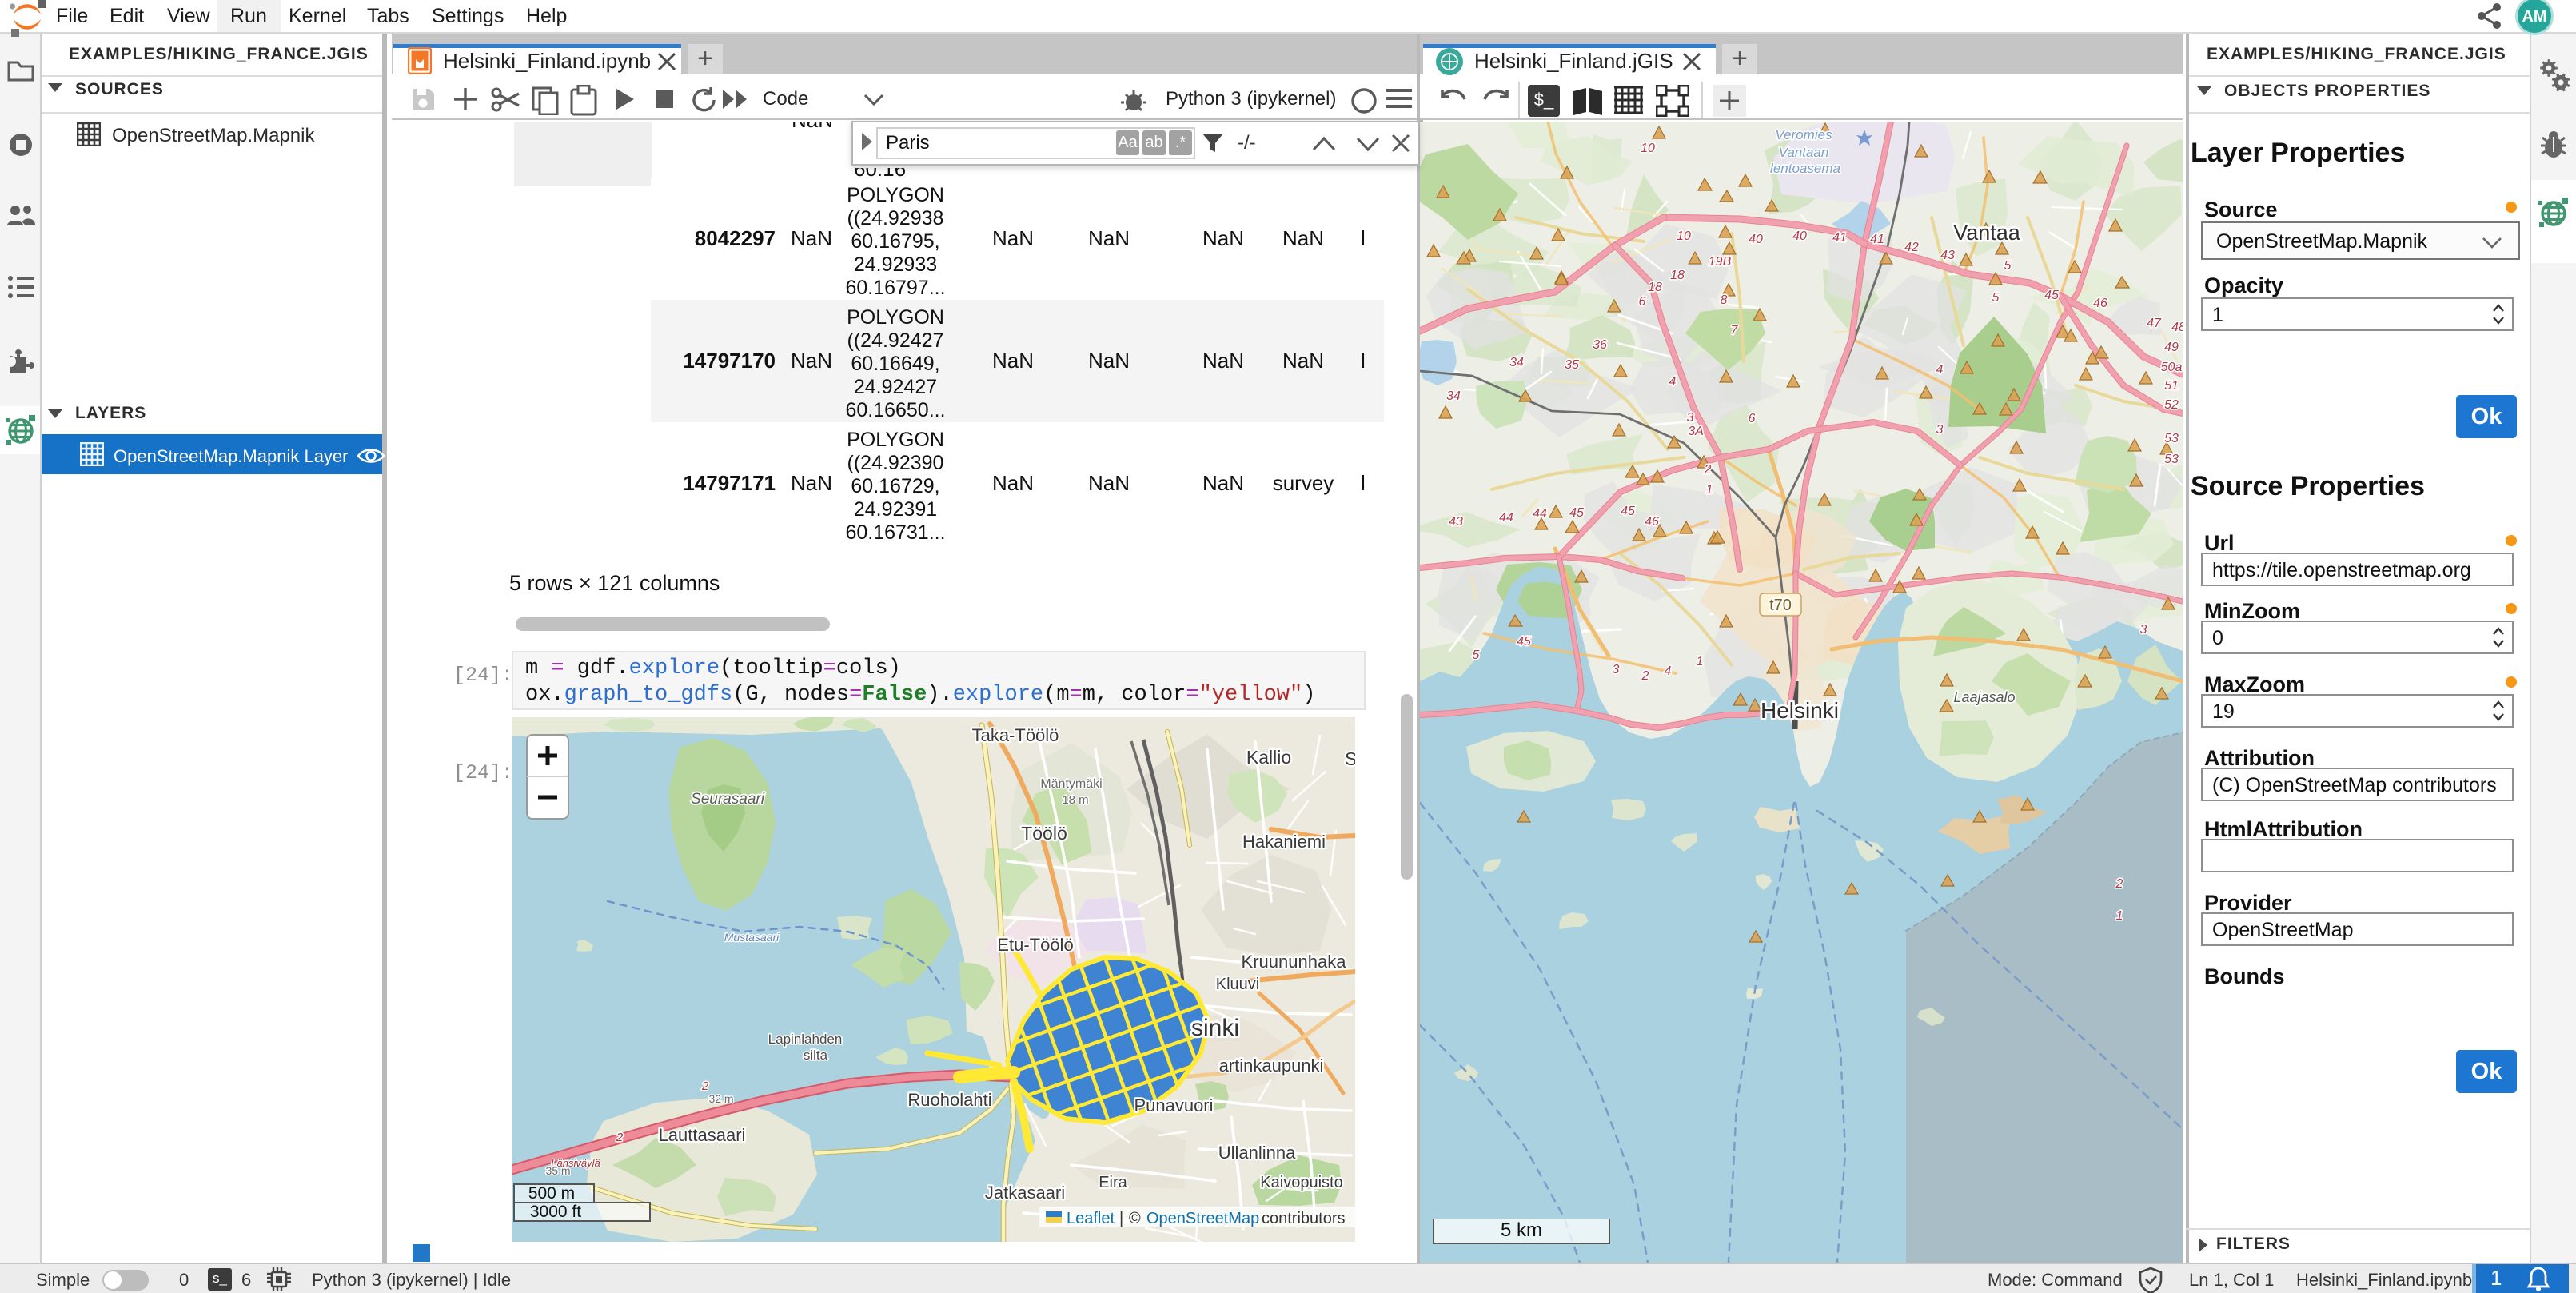 This screenshot has width=2576, height=1293. Describe the element at coordinates (557, 1170) in the screenshot. I see `svg-text: 35 m` at that location.